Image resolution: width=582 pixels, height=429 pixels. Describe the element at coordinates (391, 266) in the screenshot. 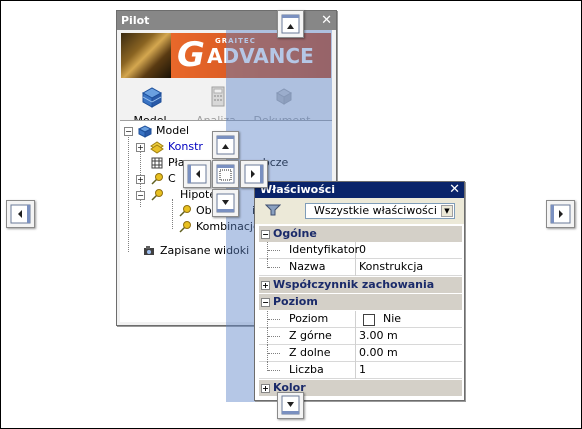

I see `property-value: Konstrukcja` at that location.